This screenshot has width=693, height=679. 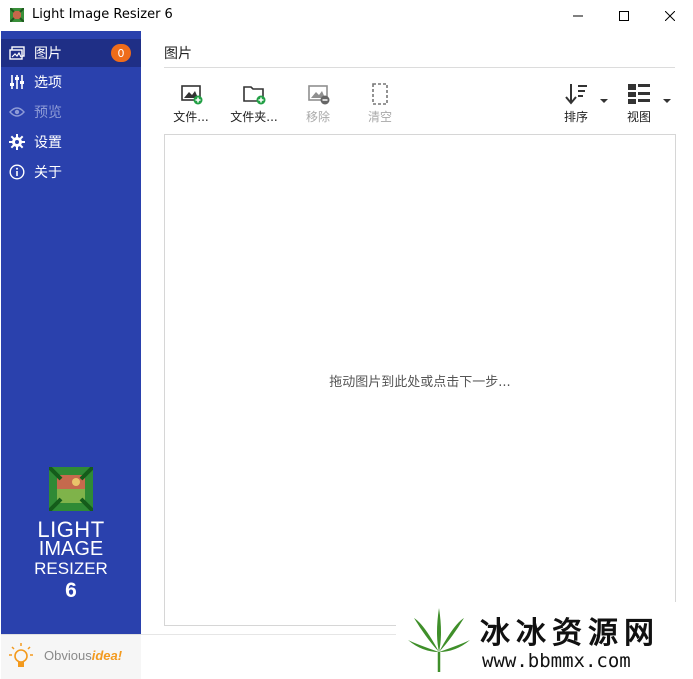 I want to click on view-dropdown-chevron-down-icon, so click(x=667, y=101).